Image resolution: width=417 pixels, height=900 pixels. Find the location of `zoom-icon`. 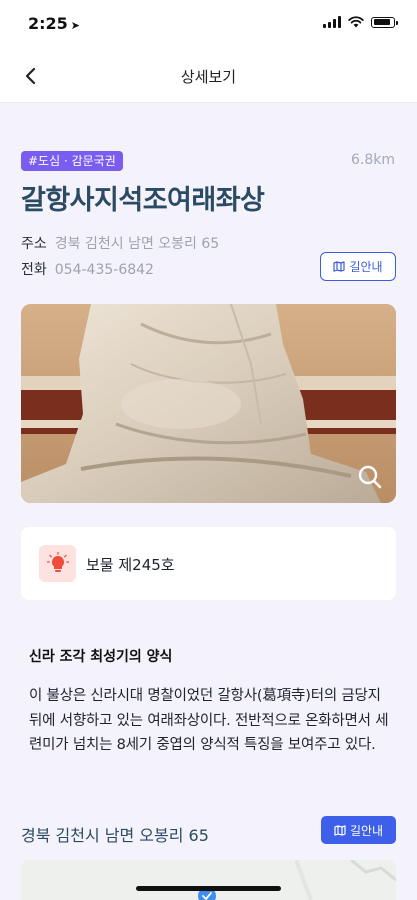

zoom-icon is located at coordinates (370, 477).